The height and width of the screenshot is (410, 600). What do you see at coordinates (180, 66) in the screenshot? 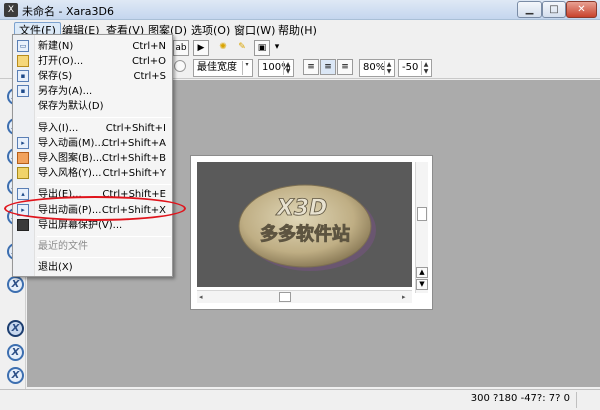
I see `circle-option-icon` at bounding box center [180, 66].